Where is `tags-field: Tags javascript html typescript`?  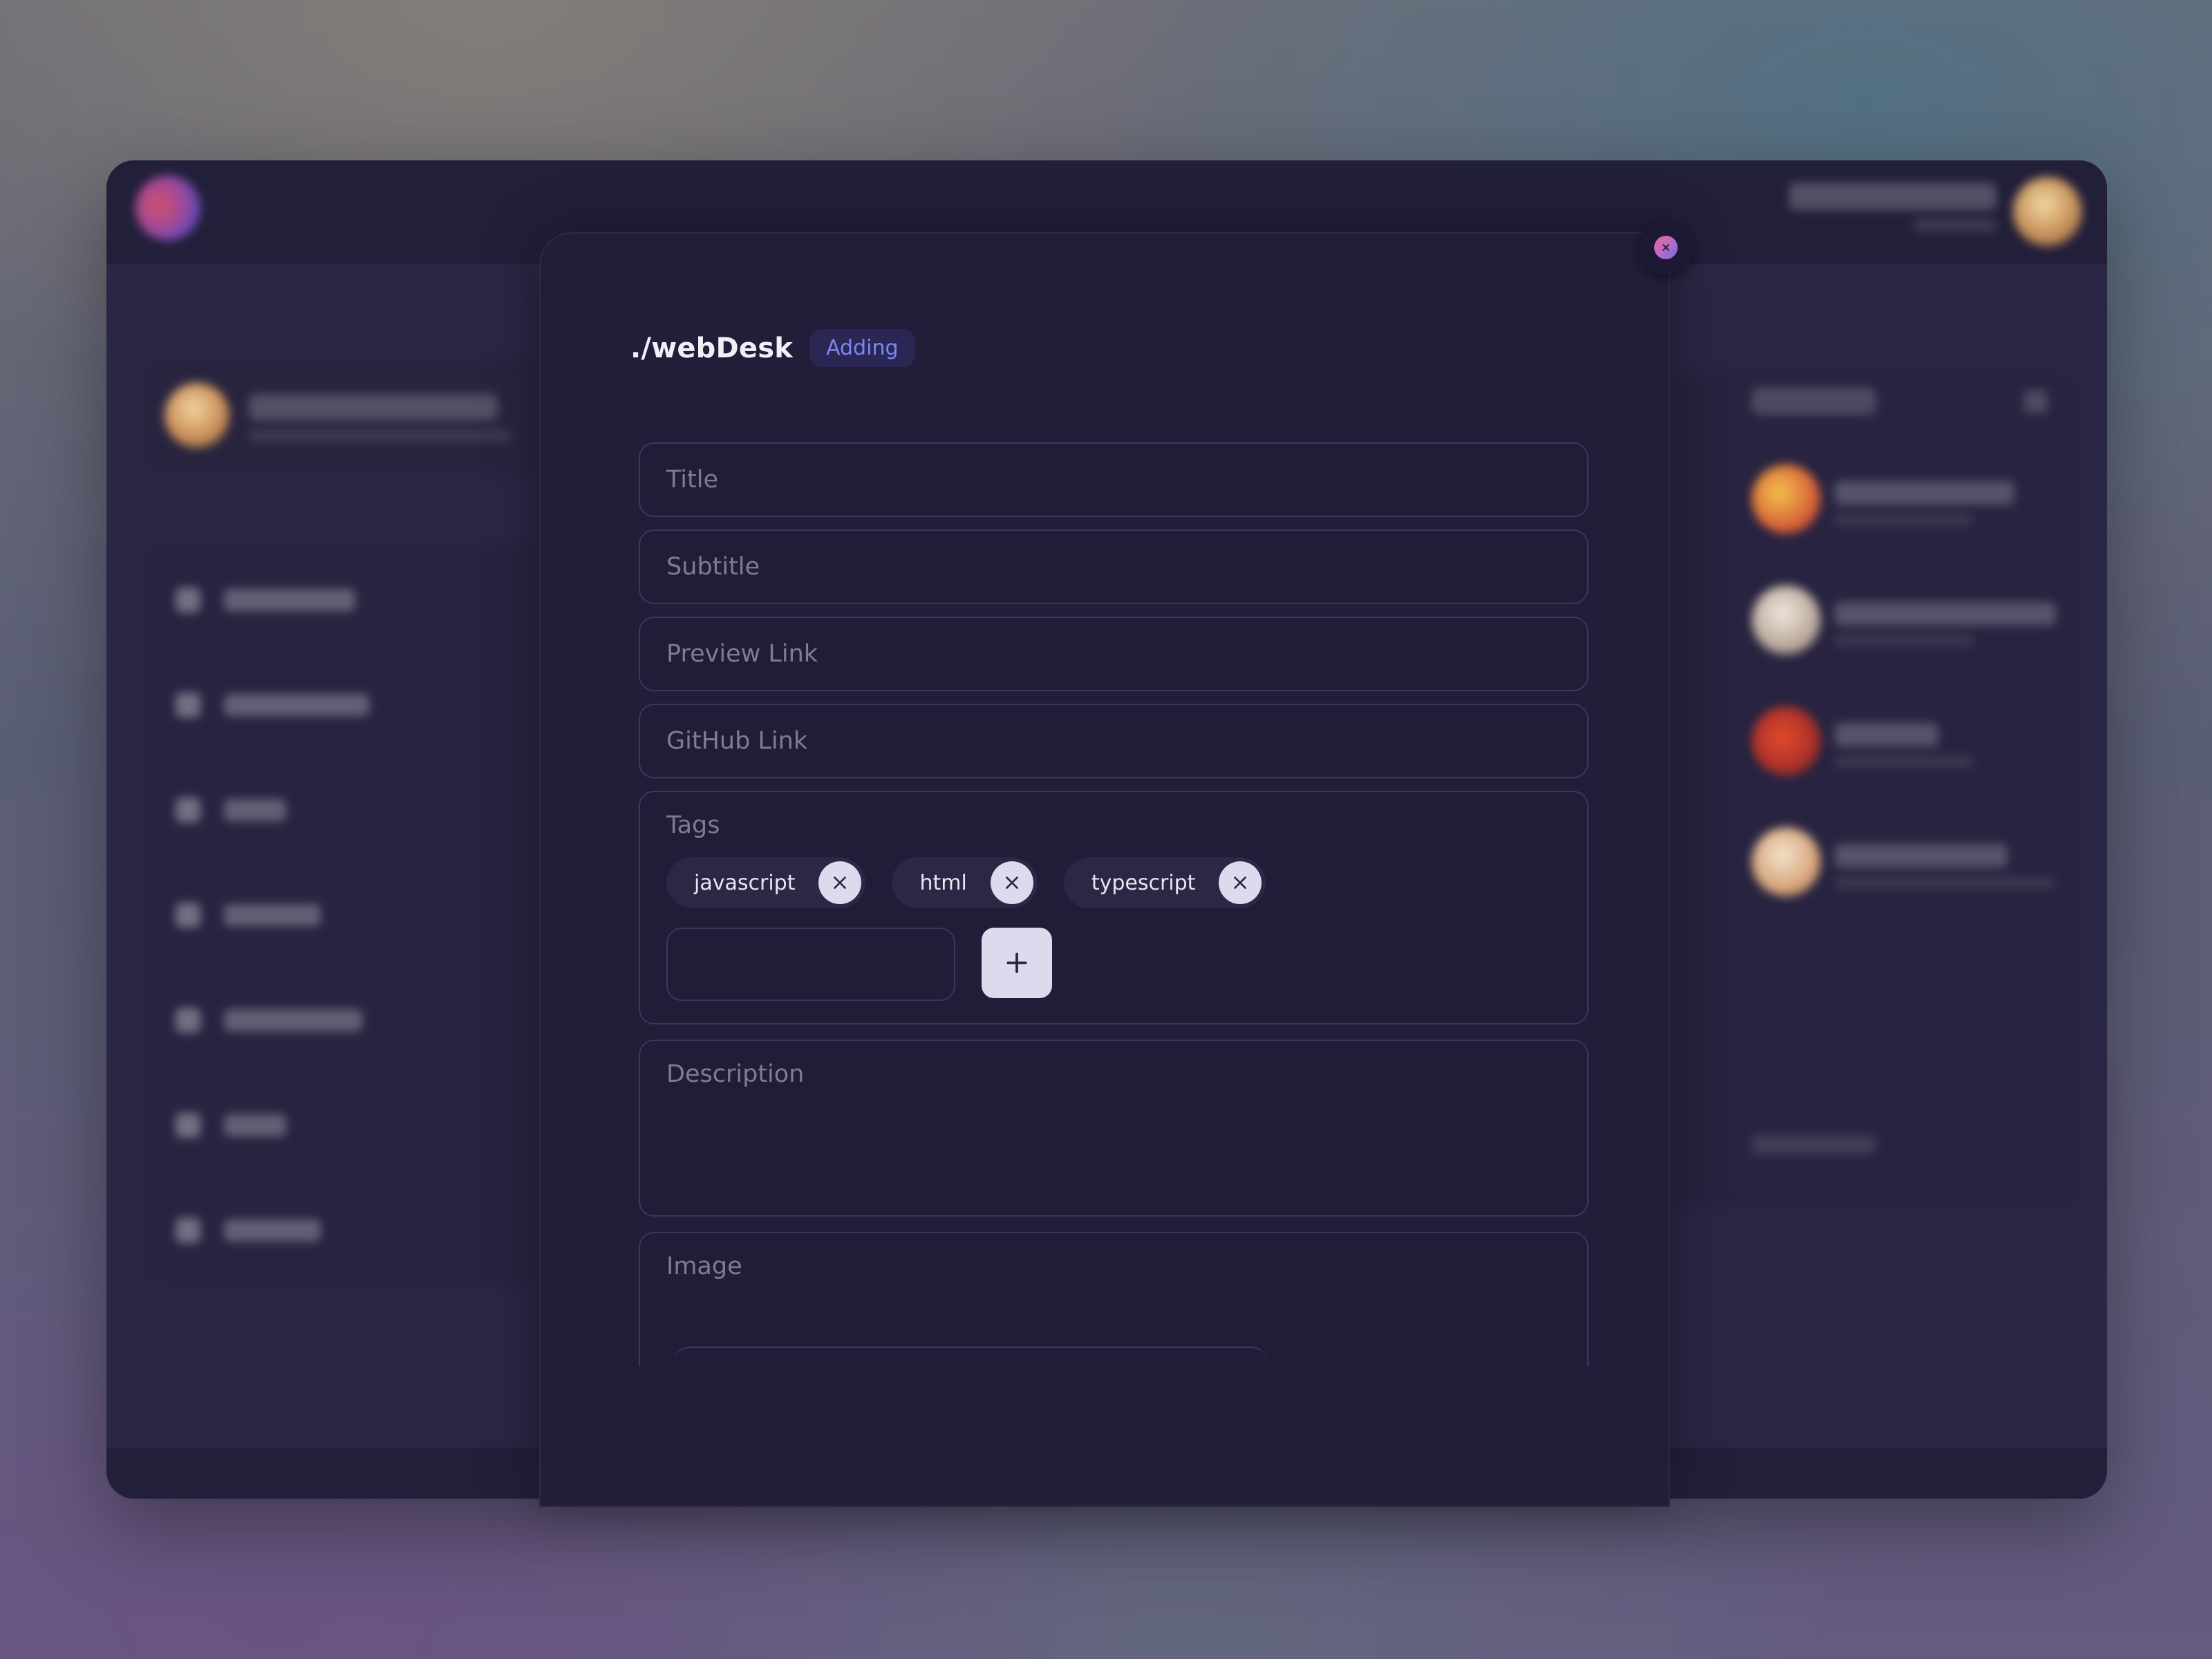
tags-field: Tags javascript html typescript is located at coordinates (1113, 908).